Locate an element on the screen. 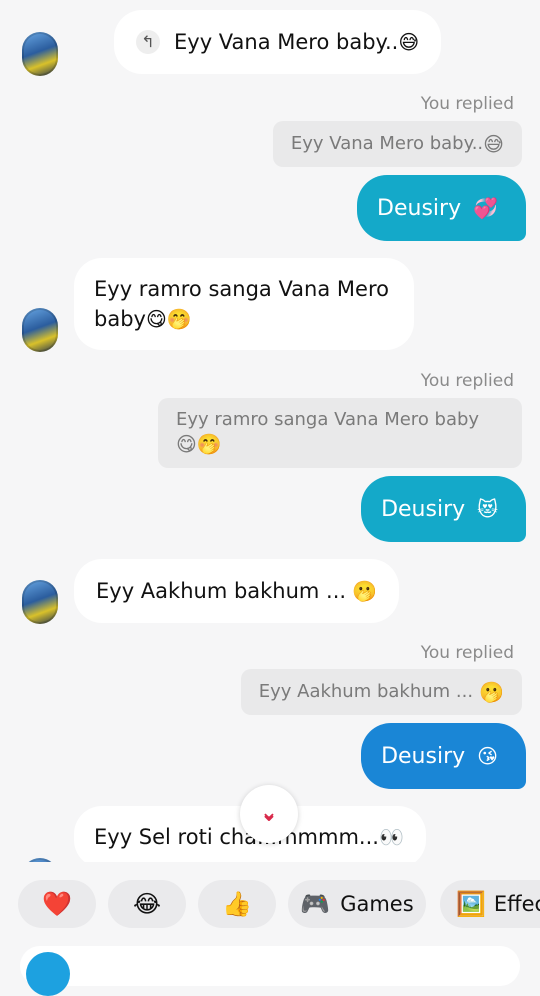 Image resolution: width=540 pixels, height=996 pixels. quoted-message: Eyy Vana Mero baby.. 😅 is located at coordinates (397, 144).